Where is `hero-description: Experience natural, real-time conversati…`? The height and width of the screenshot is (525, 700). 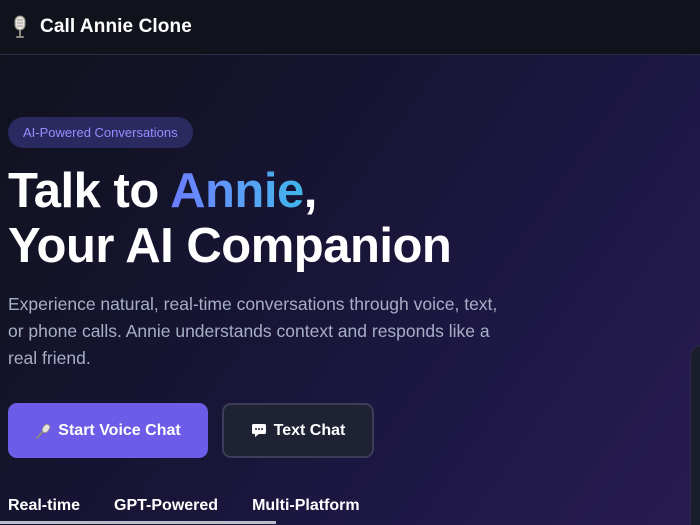
hero-description: Experience natural, real-time conversati… is located at coordinates (253, 331).